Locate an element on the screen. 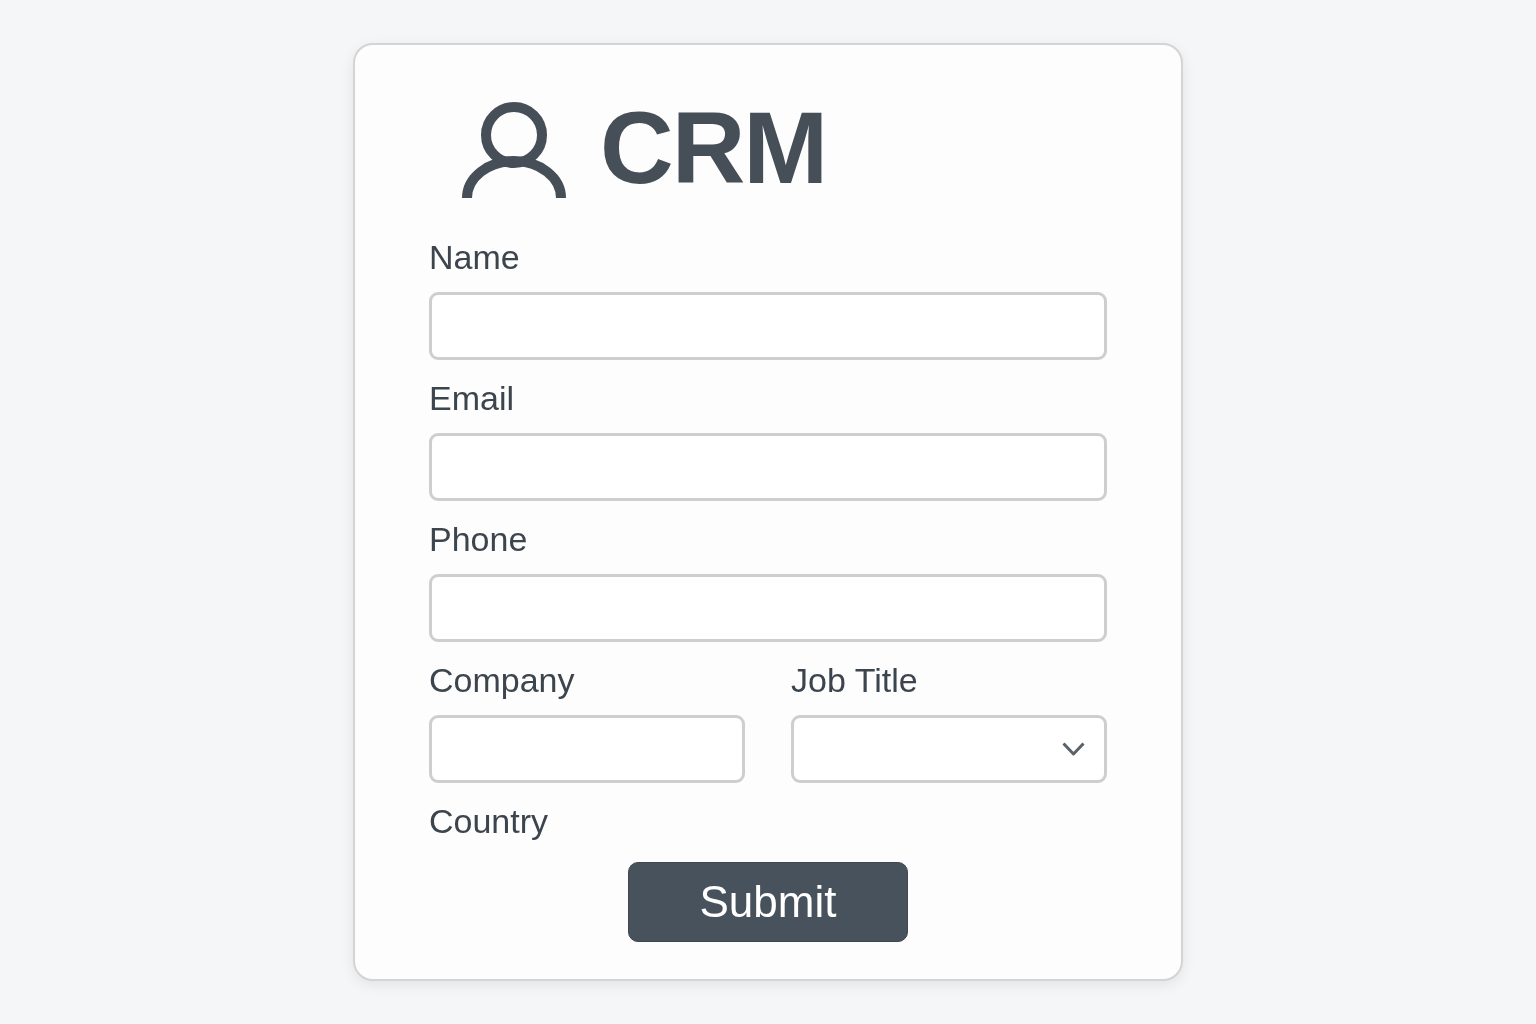 The height and width of the screenshot is (1024, 1536). field-label: Phone is located at coordinates (479, 539).